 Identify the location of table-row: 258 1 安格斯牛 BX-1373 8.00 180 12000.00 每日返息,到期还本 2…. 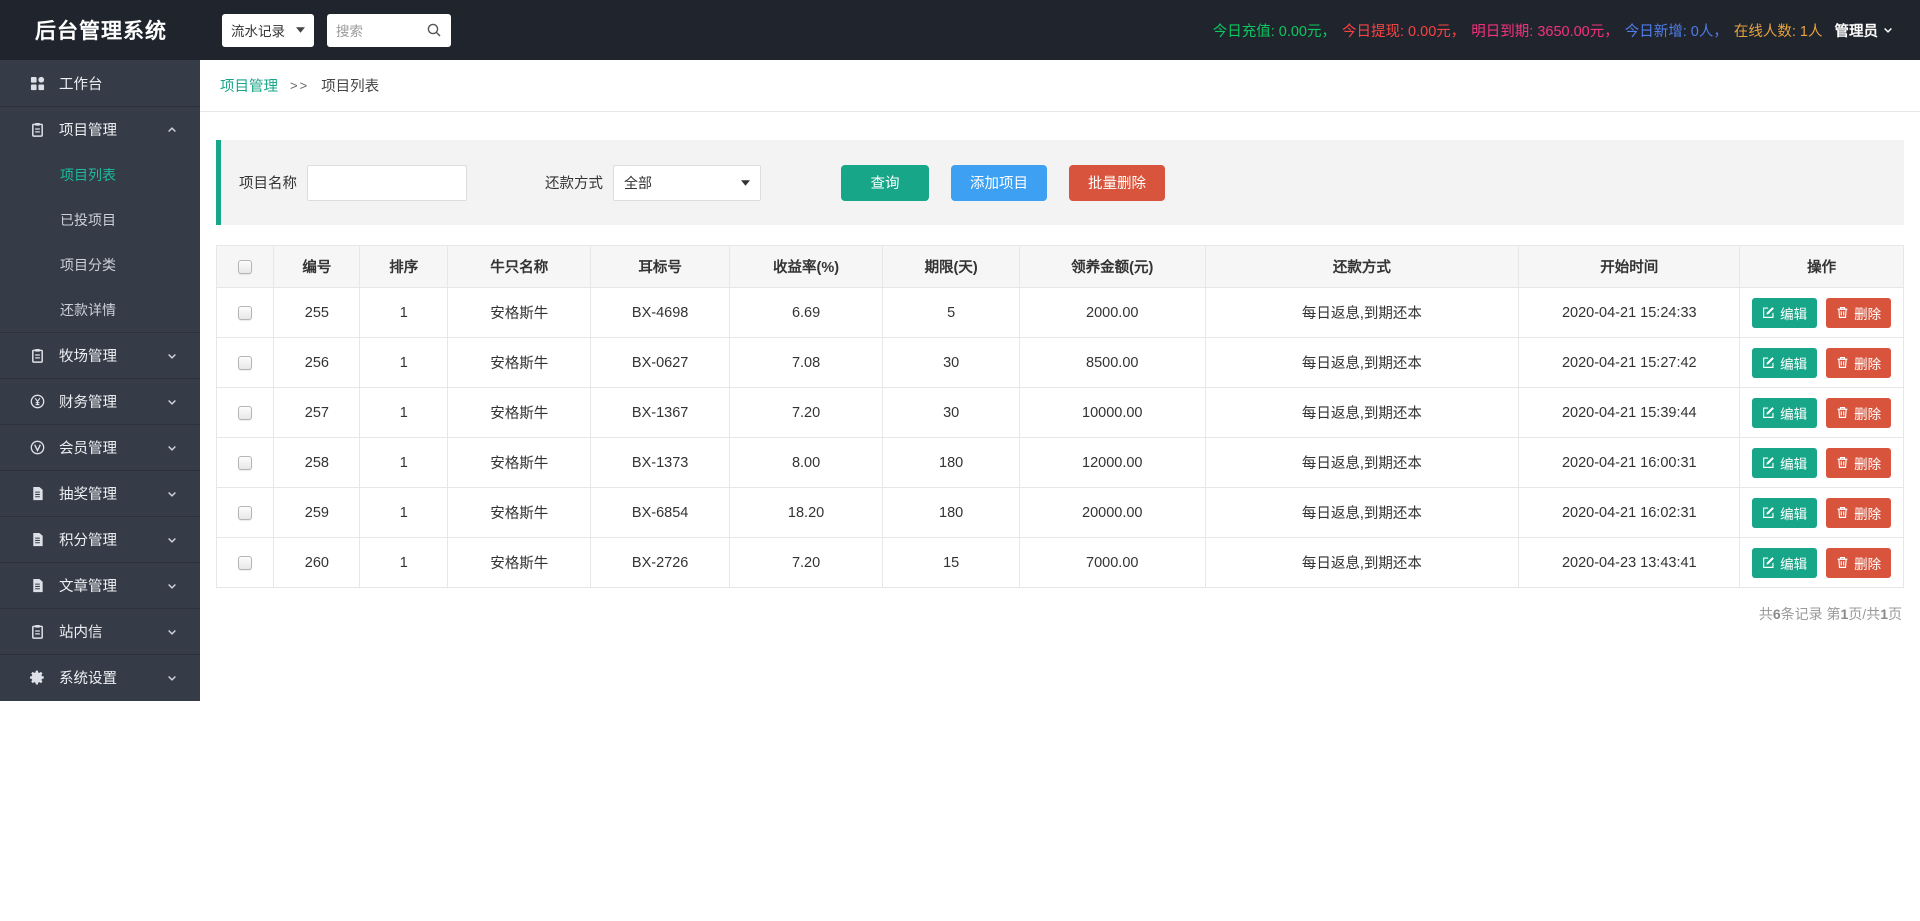
(1059, 462).